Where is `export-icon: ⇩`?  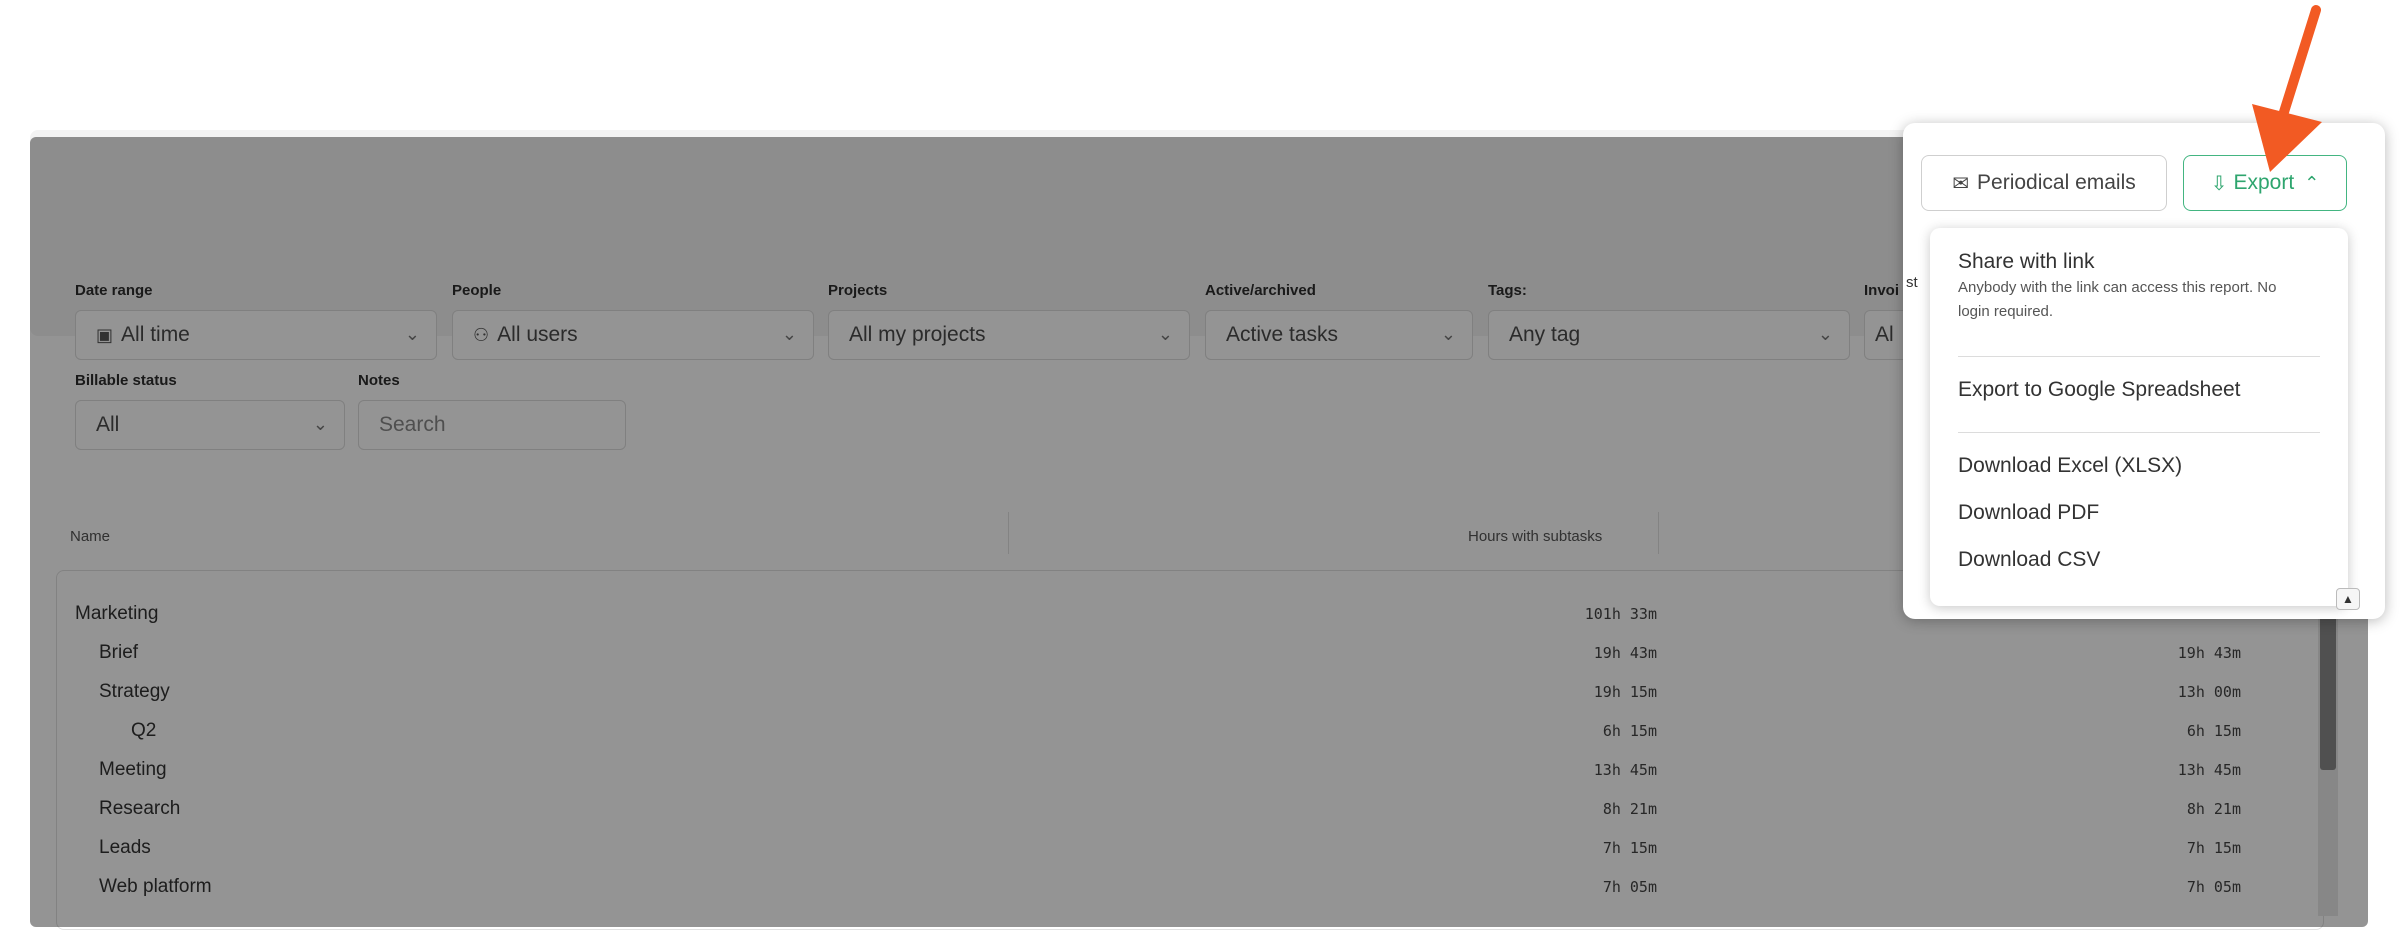
export-icon: ⇩ is located at coordinates (2219, 183).